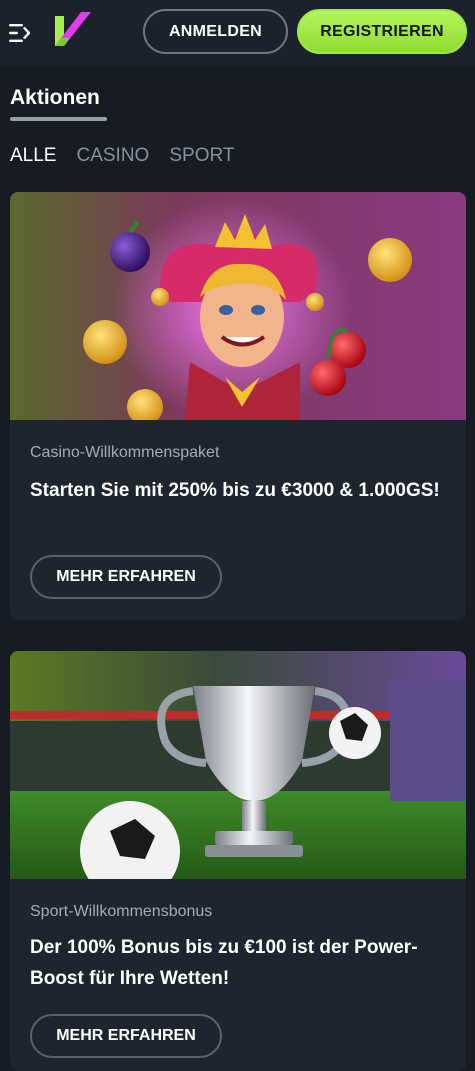  Describe the element at coordinates (21, 33) in the screenshot. I see `collapse-menu-icon` at that location.